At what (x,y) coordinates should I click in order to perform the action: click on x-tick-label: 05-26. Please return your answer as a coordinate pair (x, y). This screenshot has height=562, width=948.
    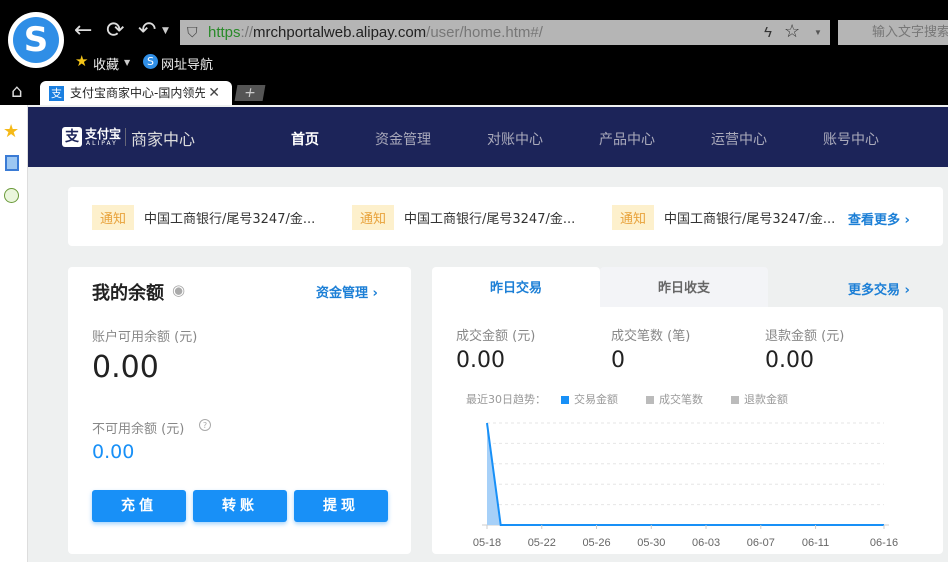
    Looking at the image, I should click on (596, 543).